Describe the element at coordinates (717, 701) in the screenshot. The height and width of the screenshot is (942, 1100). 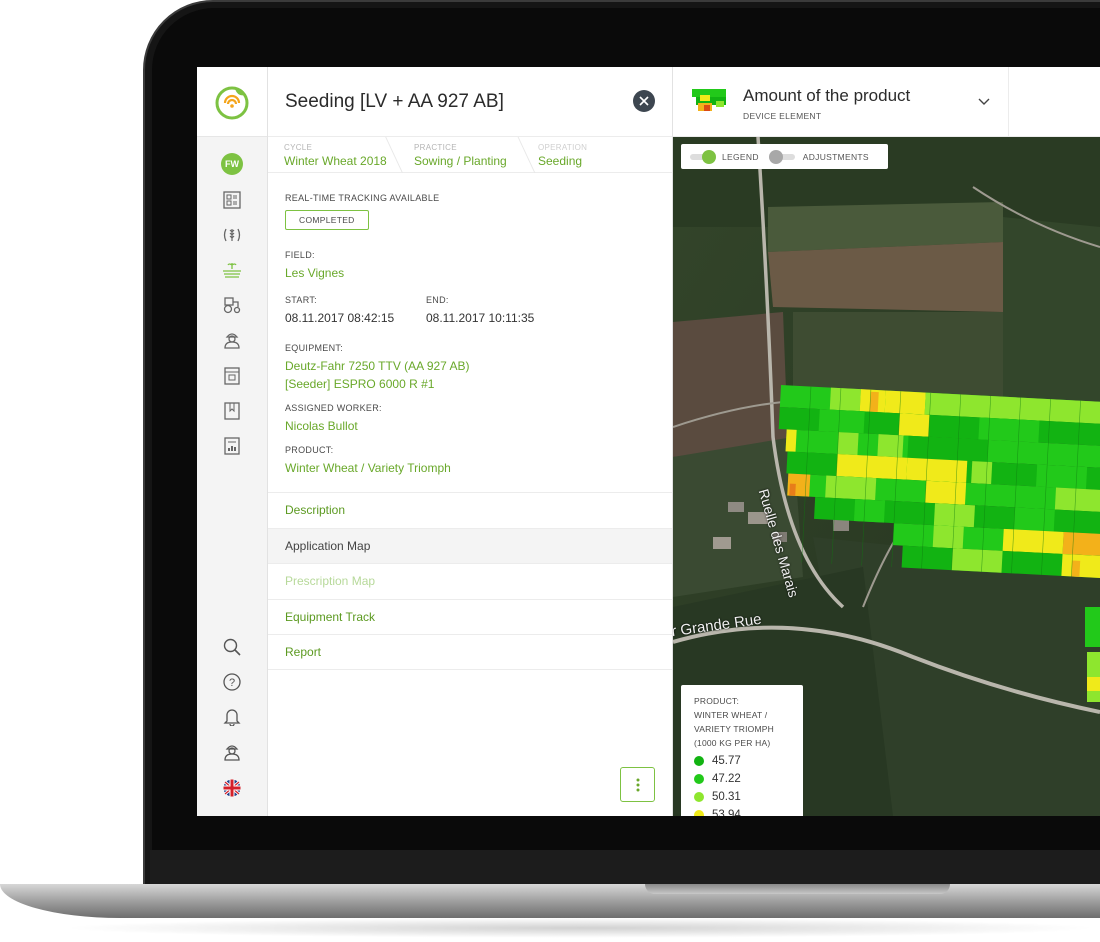
I see `legend-title-line: PRODUCT:` at that location.